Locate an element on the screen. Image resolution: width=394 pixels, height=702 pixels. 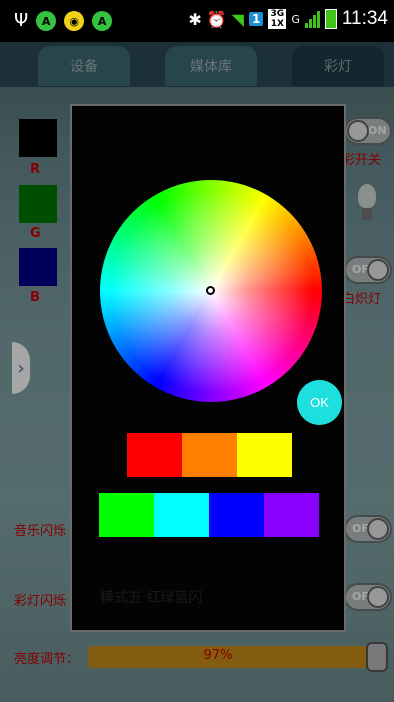
mode-text: 模式五 红绿蓝闪 is located at coordinates (151, 598).